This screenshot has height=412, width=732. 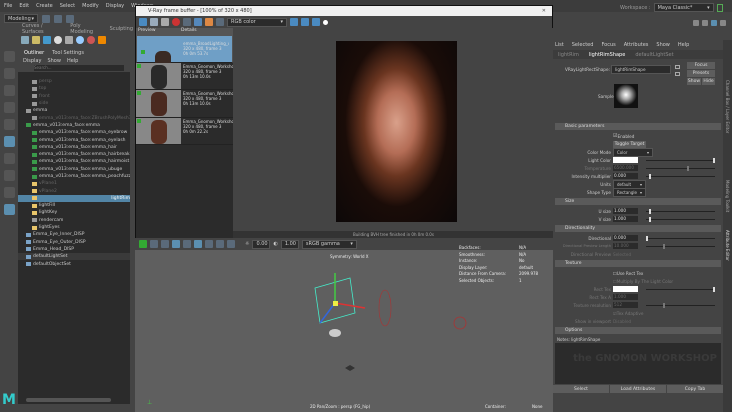 I want to click on copy-tab-button: Copy Tab, so click(x=695, y=389).